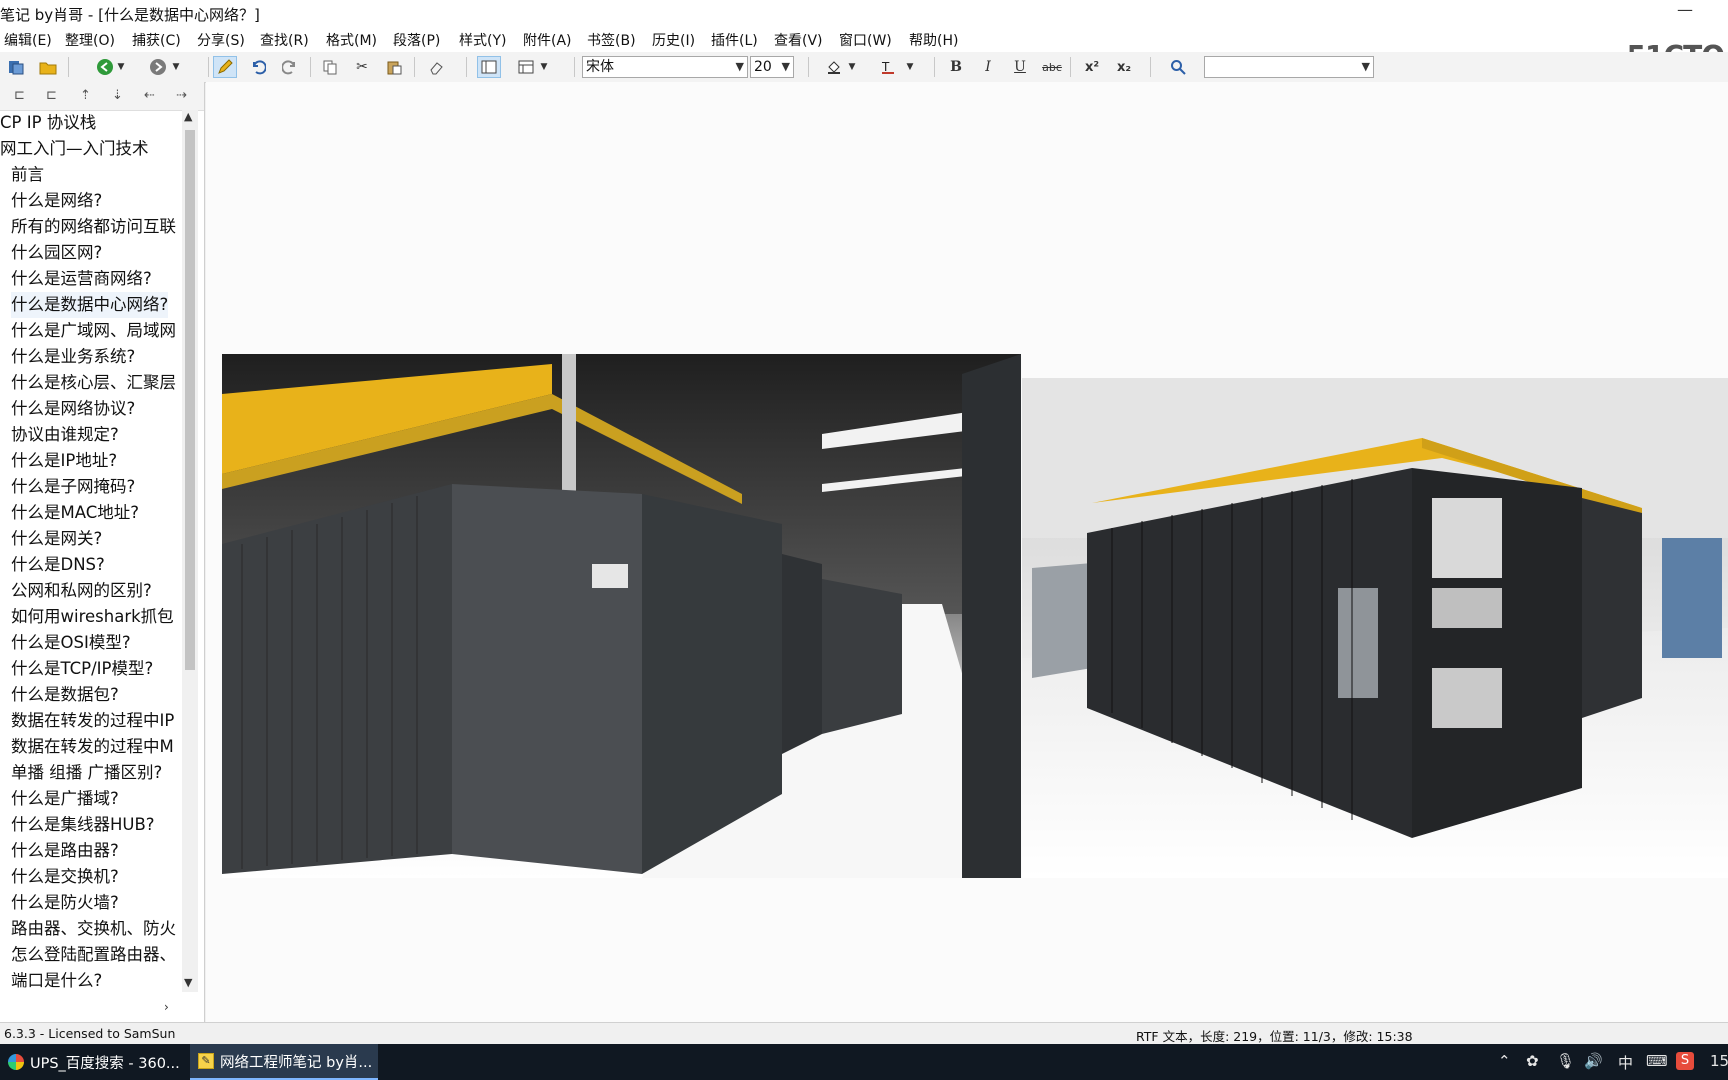  Describe the element at coordinates (1289, 67) in the screenshot. I see `search-combo: ▼` at that location.